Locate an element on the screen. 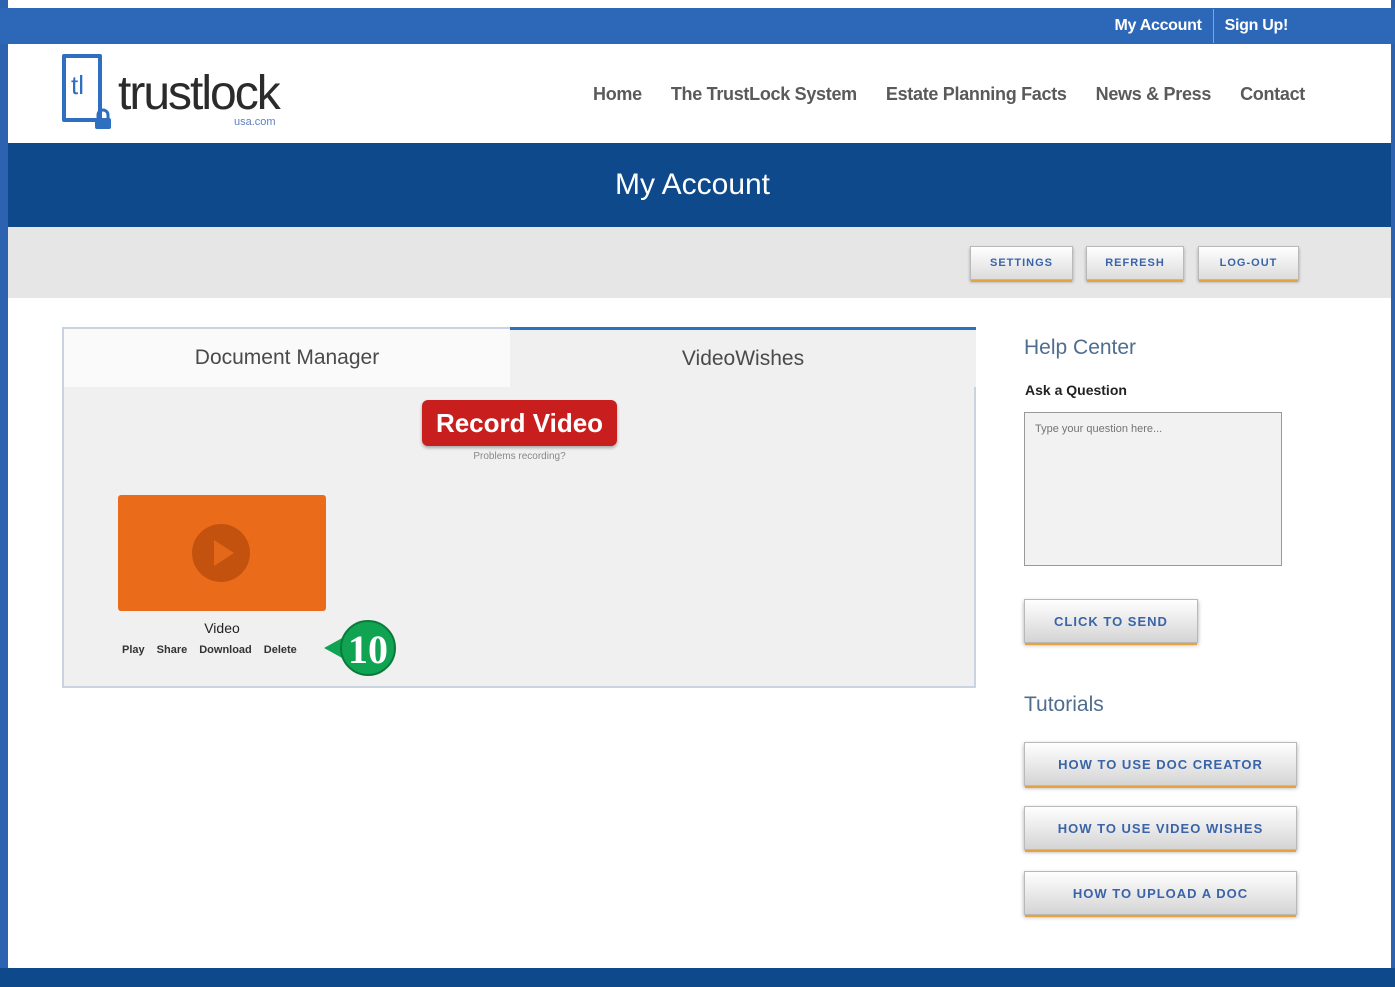 This screenshot has height=987, width=1395. logo-wordmark: trustlock is located at coordinates (199, 93).